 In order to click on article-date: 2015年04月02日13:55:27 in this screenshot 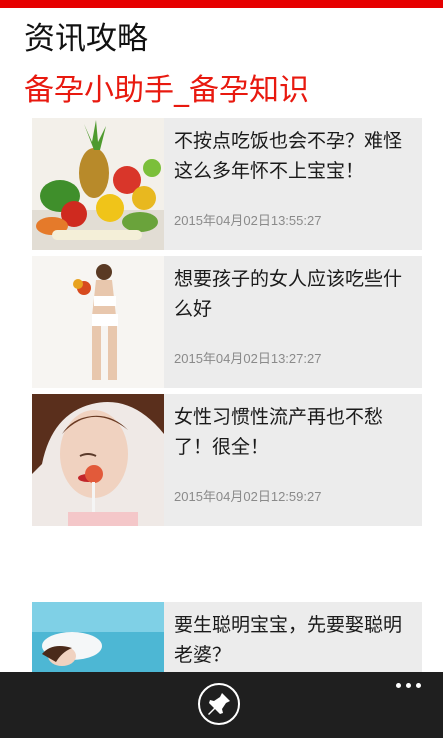, I will do `click(248, 220)`.